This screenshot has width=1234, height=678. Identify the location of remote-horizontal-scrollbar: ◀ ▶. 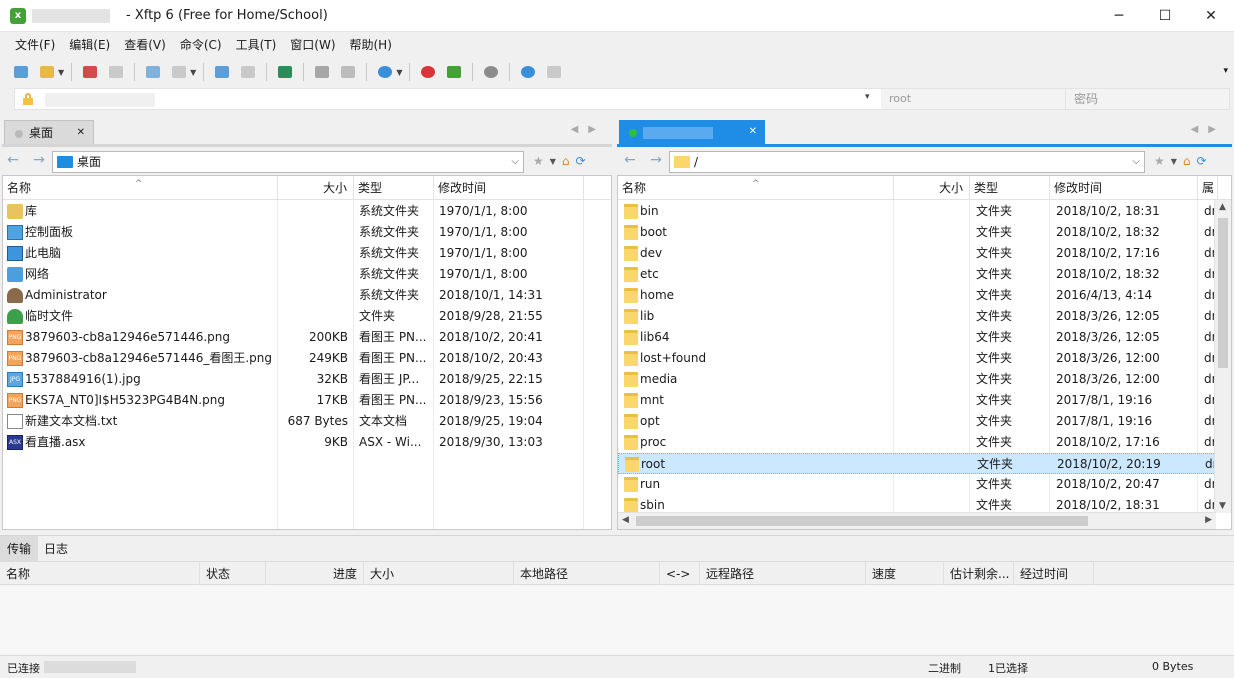
(917, 520).